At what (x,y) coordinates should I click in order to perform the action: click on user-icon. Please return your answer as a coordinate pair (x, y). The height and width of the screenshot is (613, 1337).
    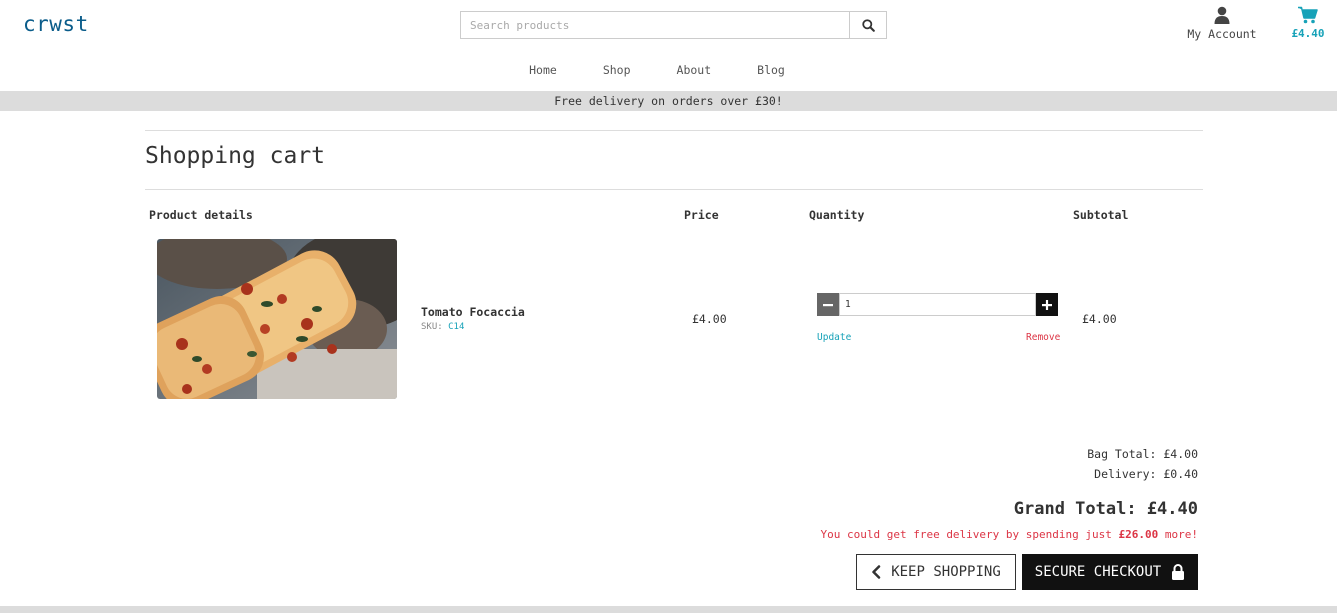
    Looking at the image, I should click on (1222, 15).